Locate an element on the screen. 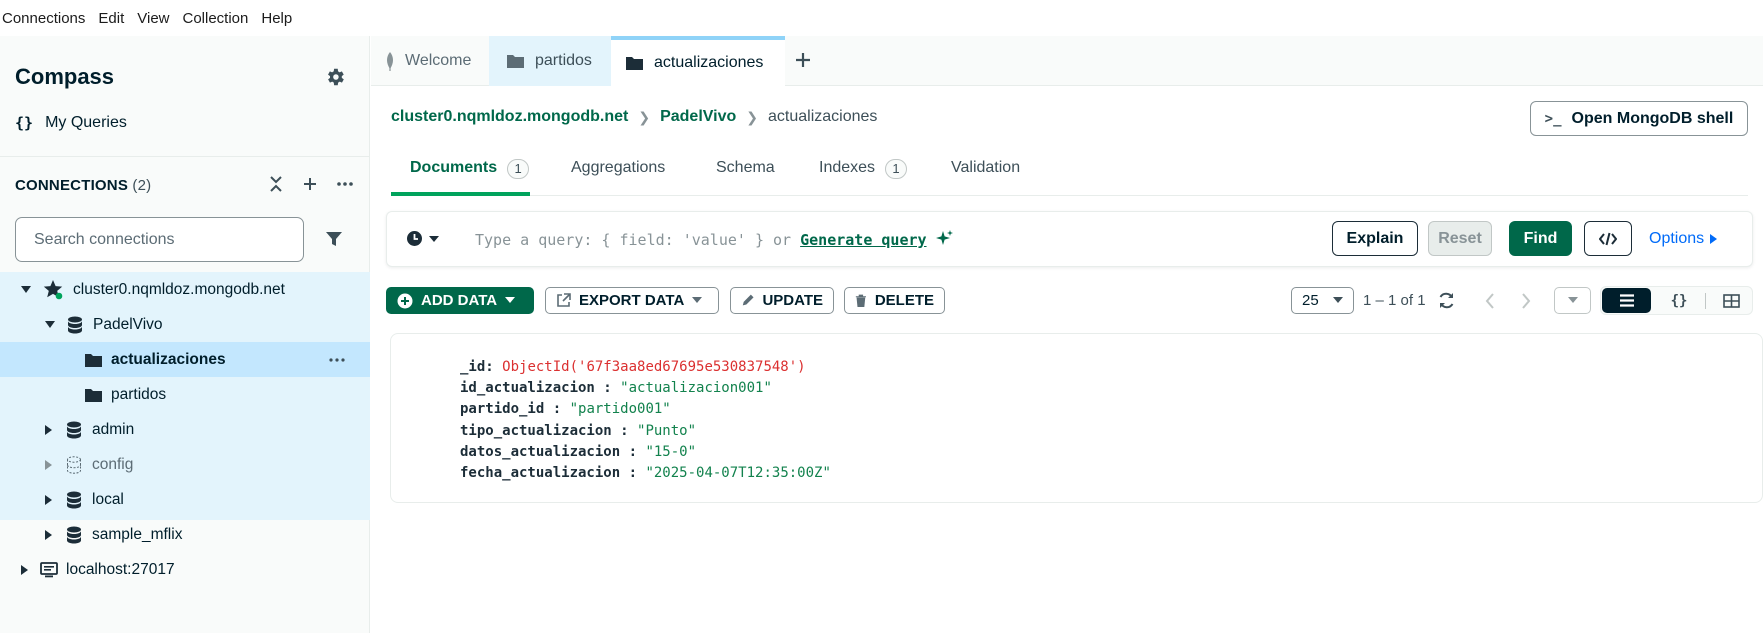 The width and height of the screenshot is (1763, 633). add-data-label: ADD DATA is located at coordinates (459, 300).